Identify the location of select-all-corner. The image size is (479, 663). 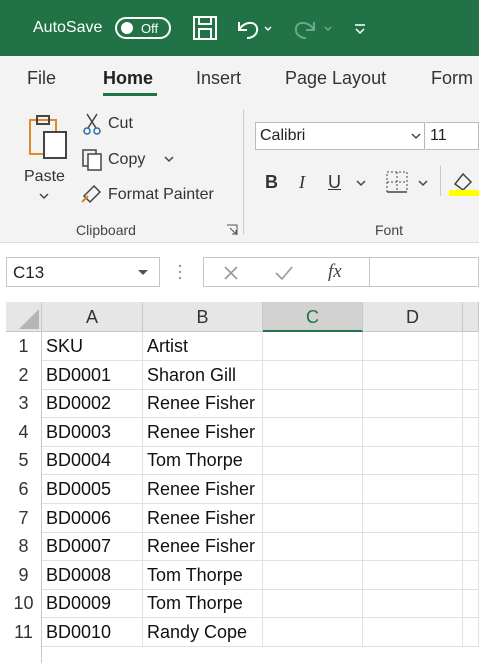
(24, 317).